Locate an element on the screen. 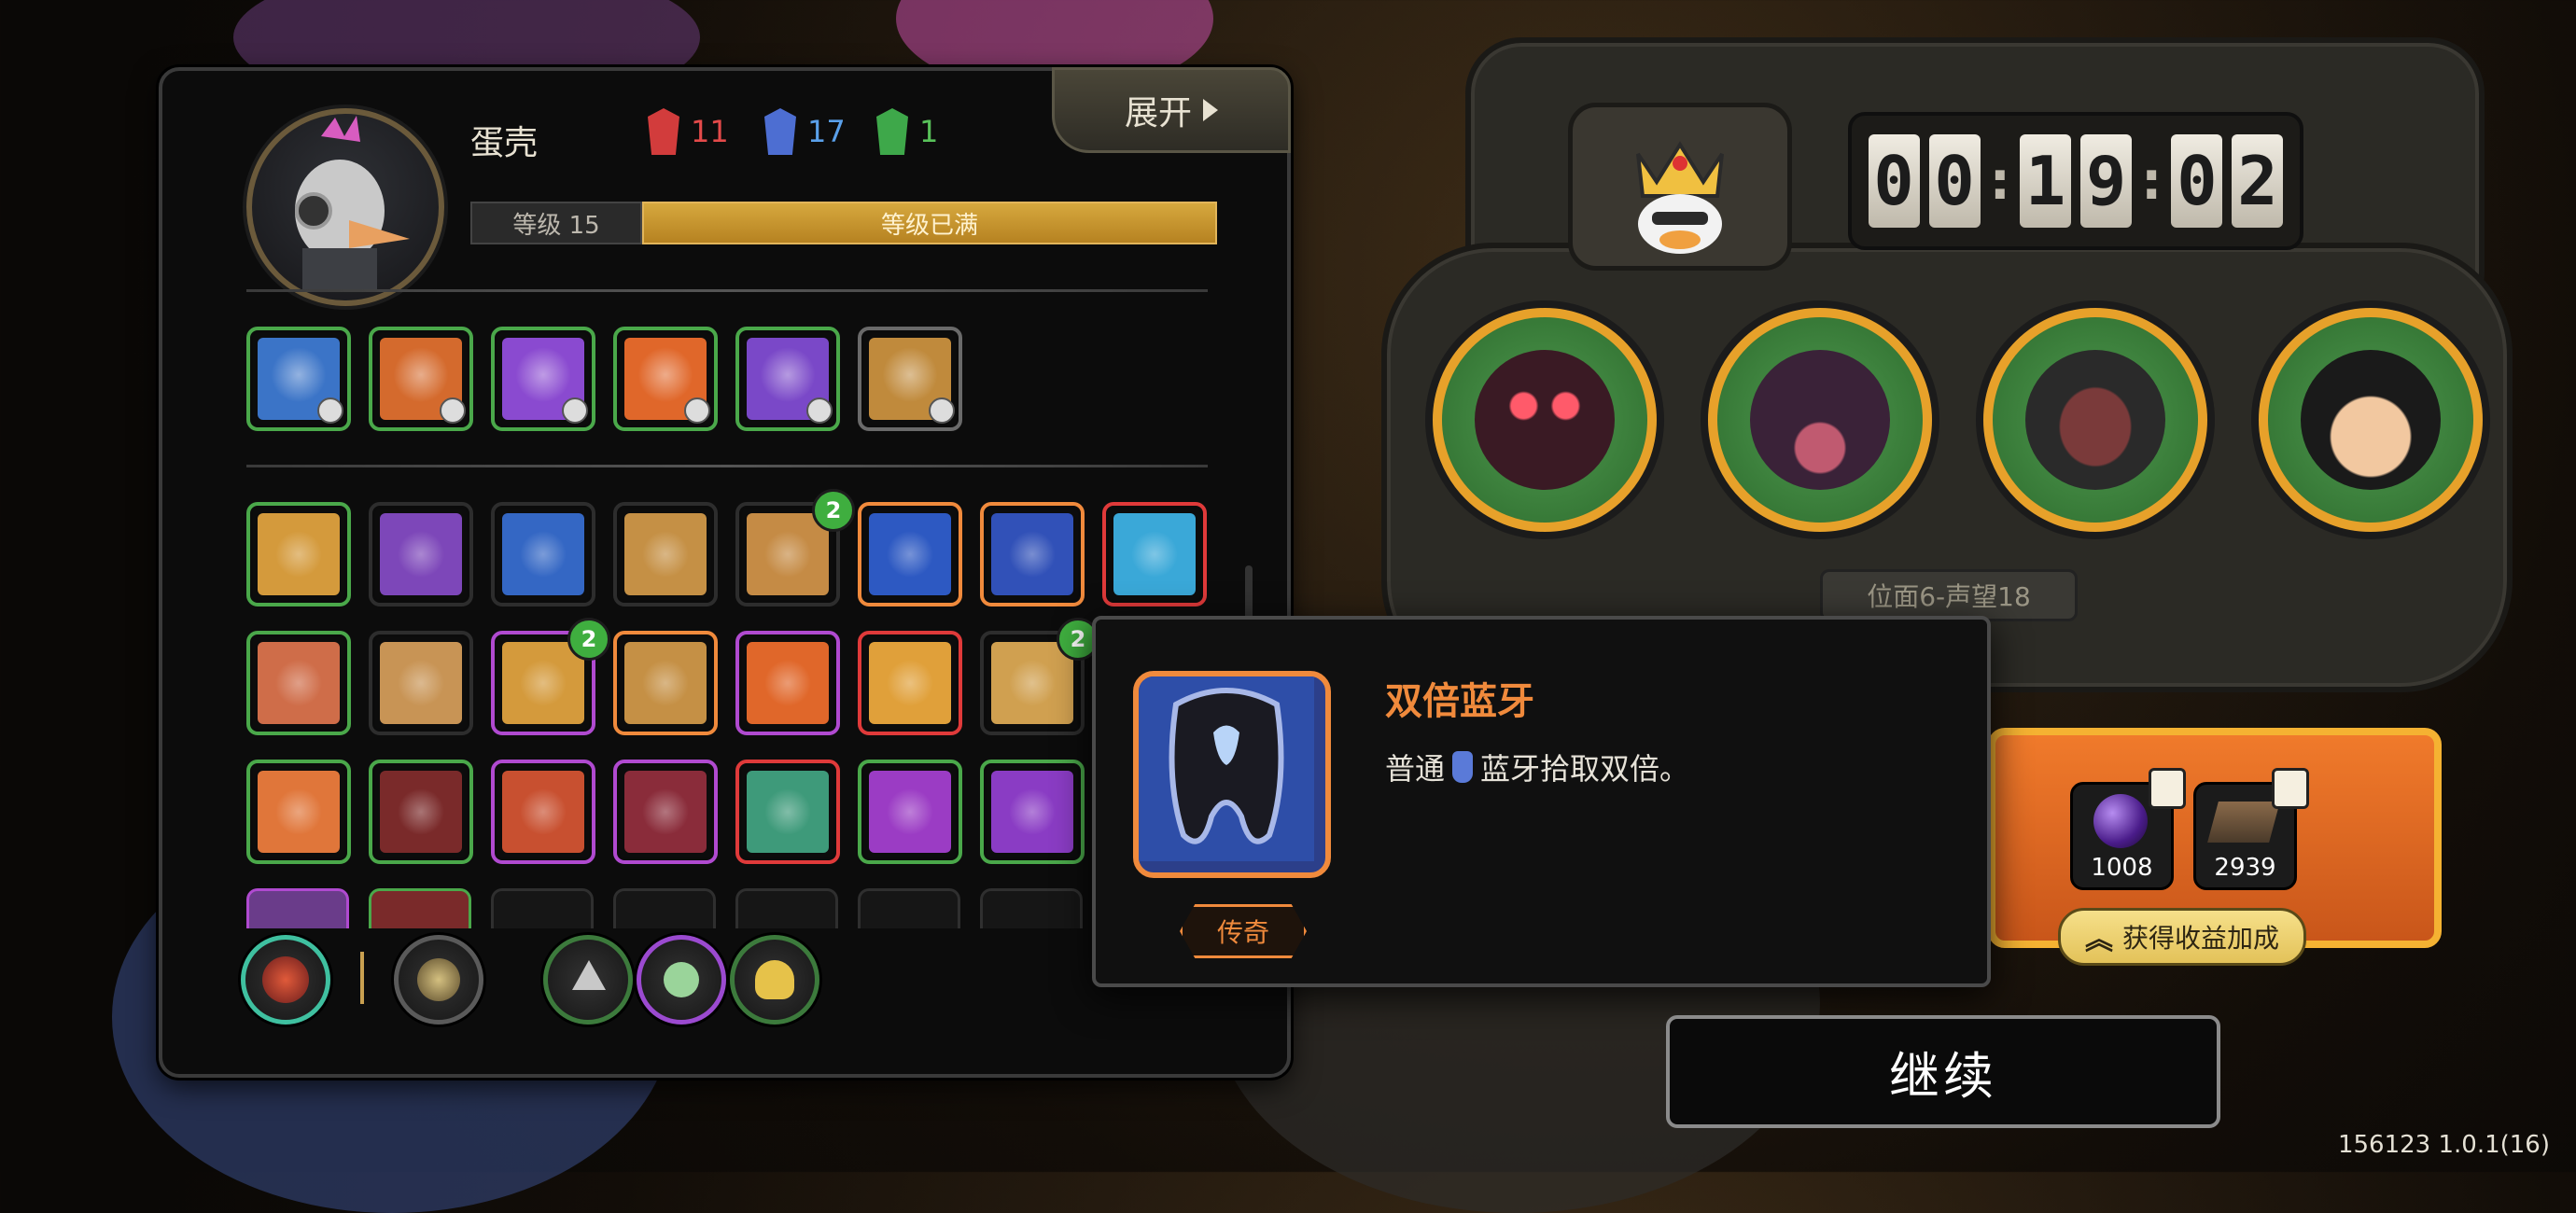 This screenshot has width=2576, height=1213. divider is located at coordinates (727, 466).